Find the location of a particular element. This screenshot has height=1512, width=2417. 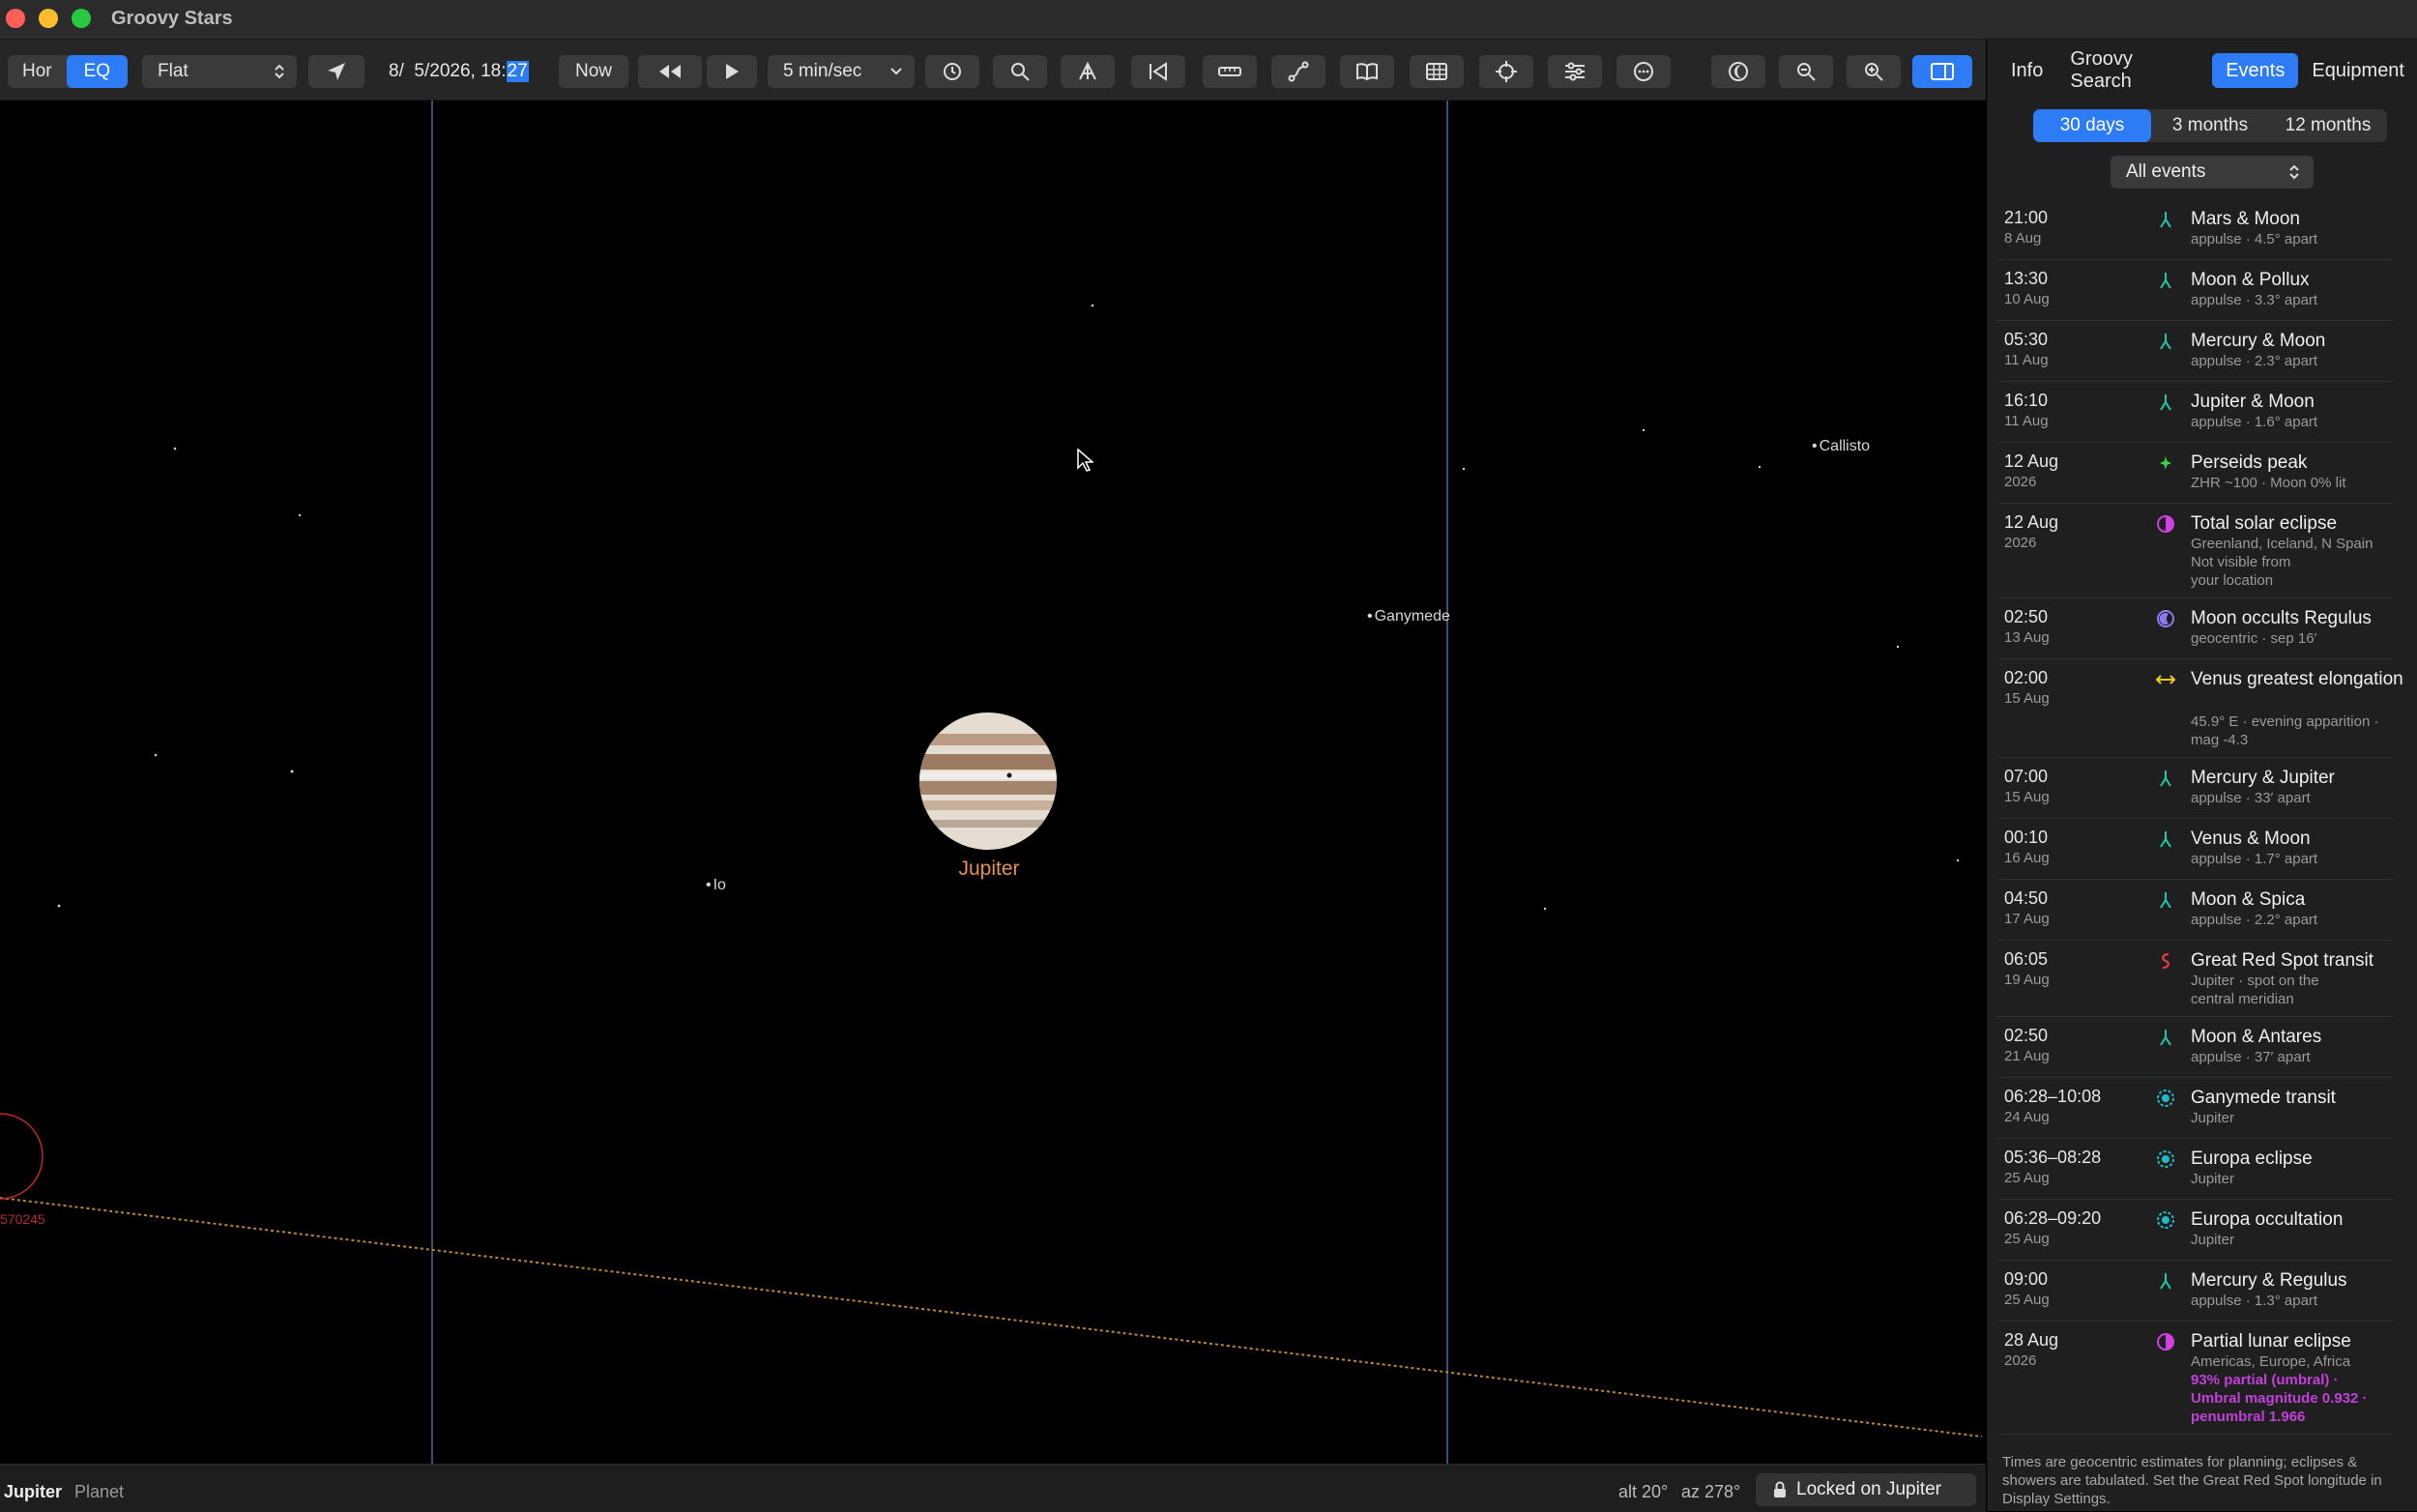

callisto-label: Callisto is located at coordinates (1841, 446).